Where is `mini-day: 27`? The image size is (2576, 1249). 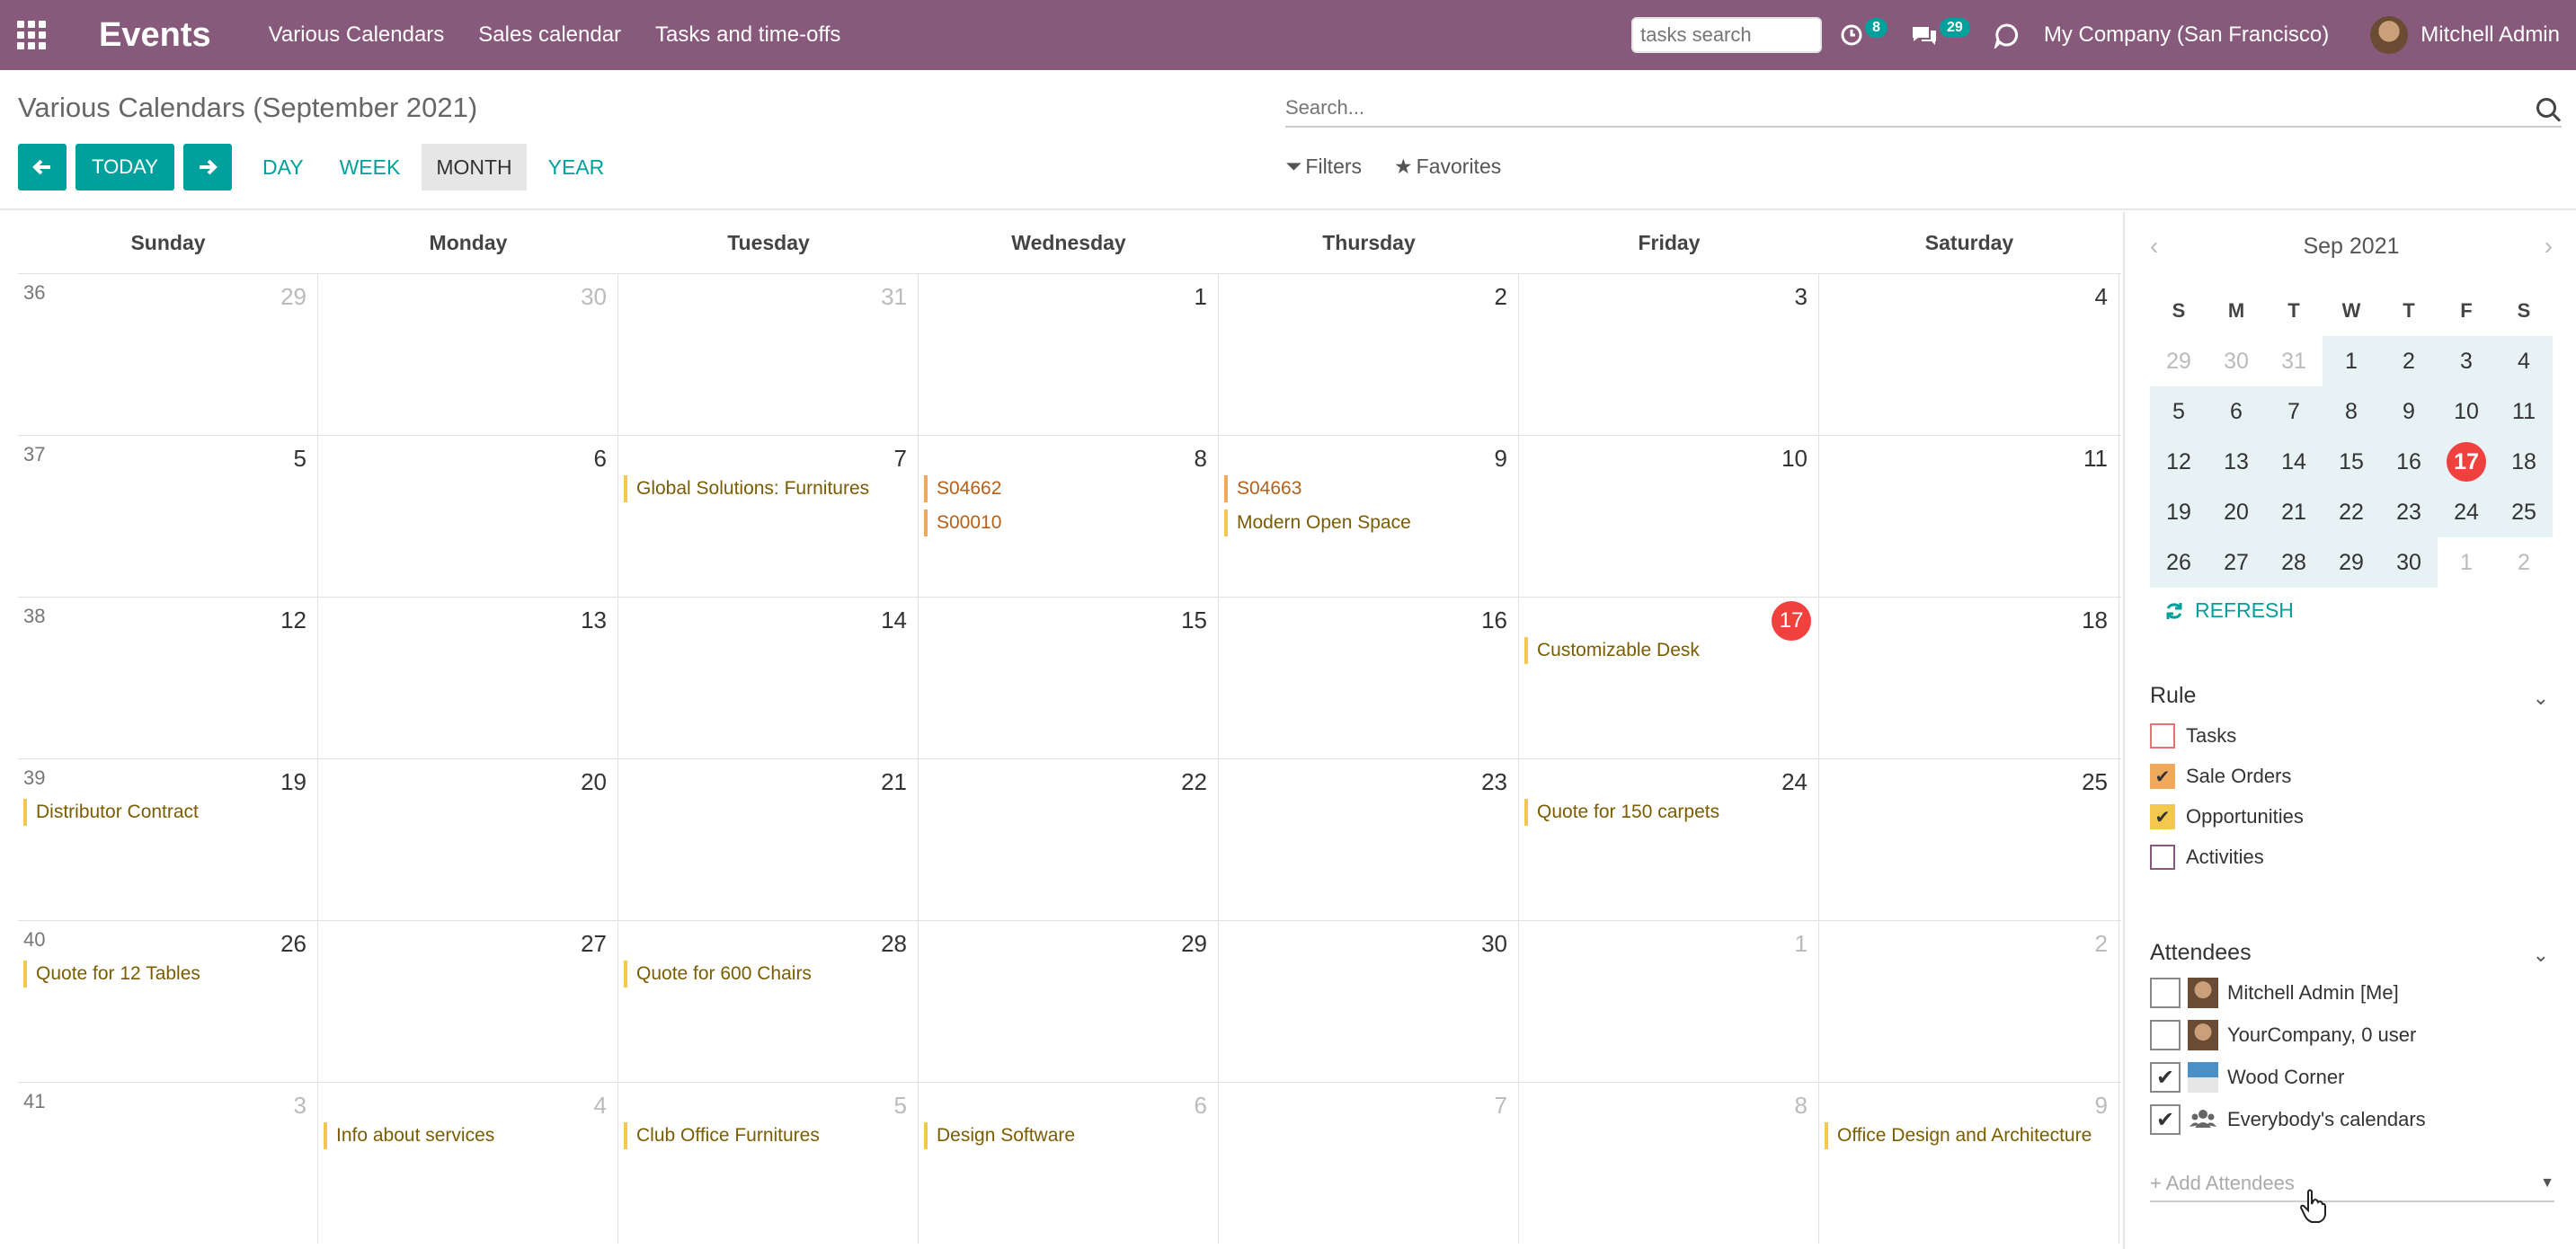 mini-day: 27 is located at coordinates (2236, 562).